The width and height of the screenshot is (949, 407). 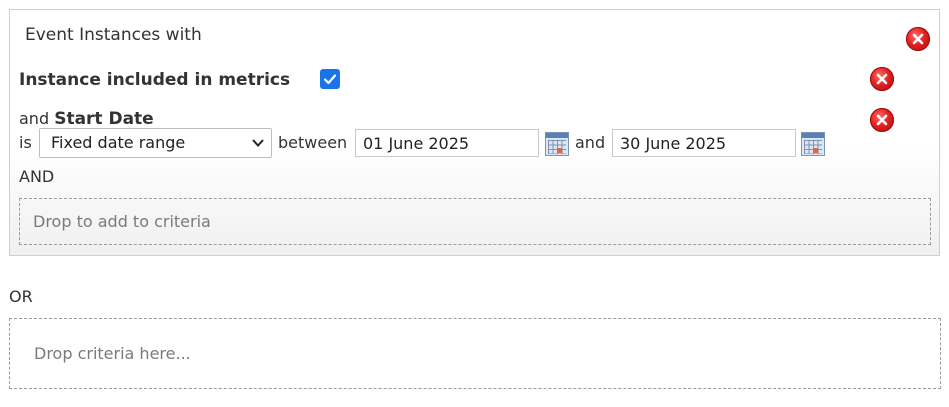 What do you see at coordinates (447, 143) in the screenshot?
I see `from-date-input: 01 June 2025` at bounding box center [447, 143].